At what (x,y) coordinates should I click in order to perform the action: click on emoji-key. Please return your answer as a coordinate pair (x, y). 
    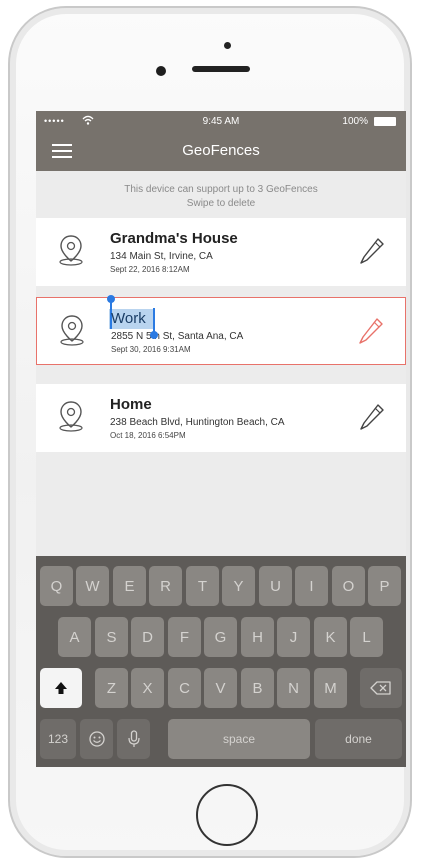
    Looking at the image, I should click on (96, 739).